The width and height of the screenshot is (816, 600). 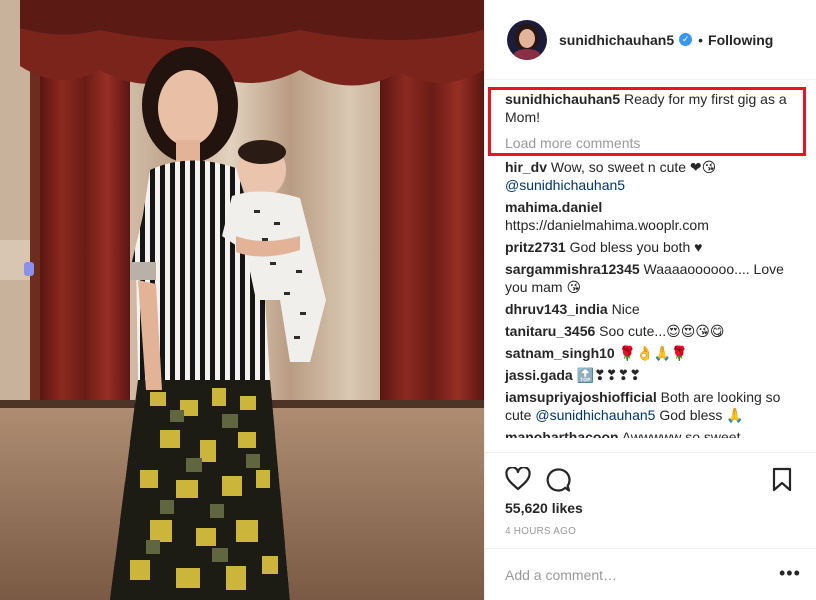 I want to click on list-item: pritz2731 God bless you both ♥, so click(x=655, y=247).